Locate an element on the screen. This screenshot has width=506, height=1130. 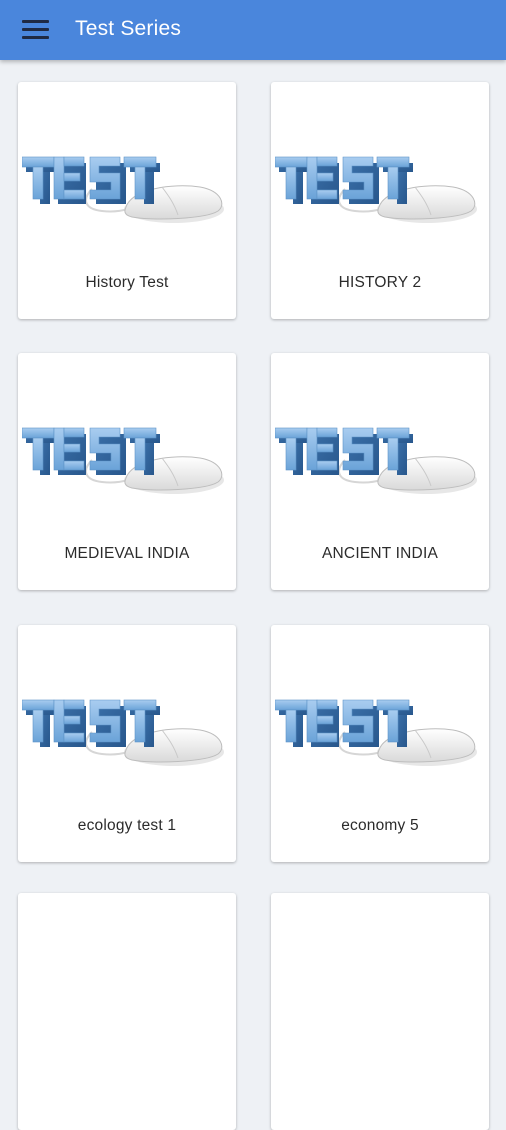
test-card-medieval-india: MEDIEVAL INDIA is located at coordinates (127, 471).